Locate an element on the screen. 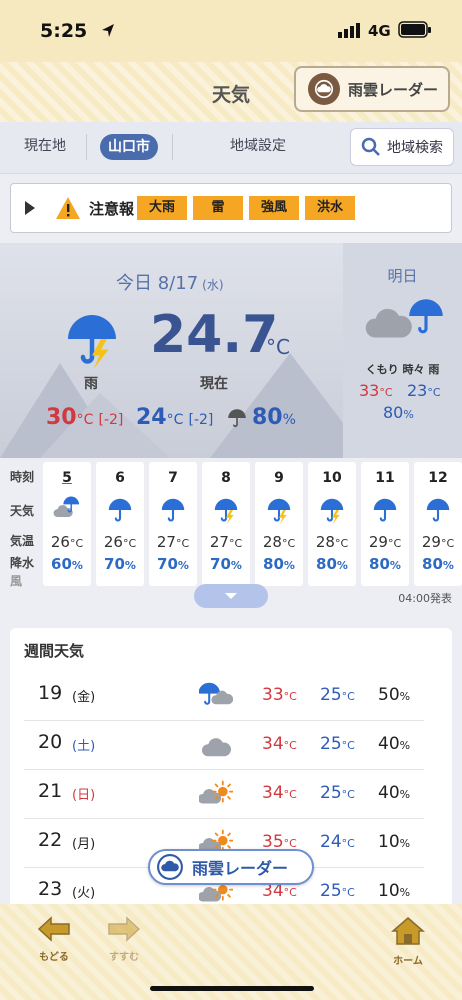 The width and height of the screenshot is (462, 1000). weekly-row: 20 (土) 34°C 25°C 40% is located at coordinates (224, 745).